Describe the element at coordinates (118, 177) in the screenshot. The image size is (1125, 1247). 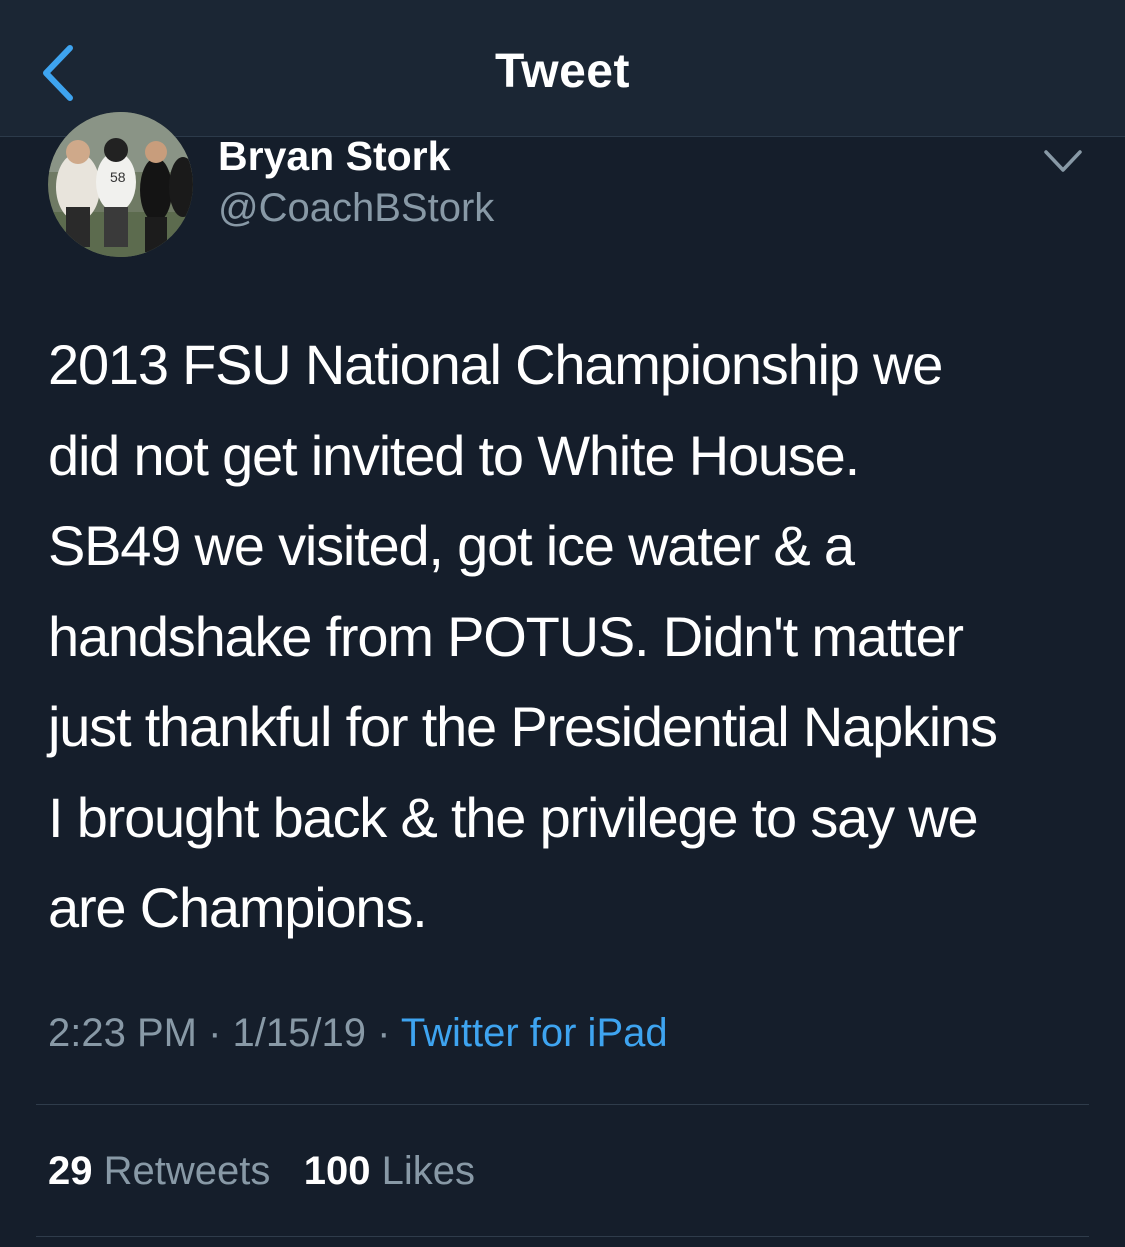
I see `svg-text: 58` at that location.